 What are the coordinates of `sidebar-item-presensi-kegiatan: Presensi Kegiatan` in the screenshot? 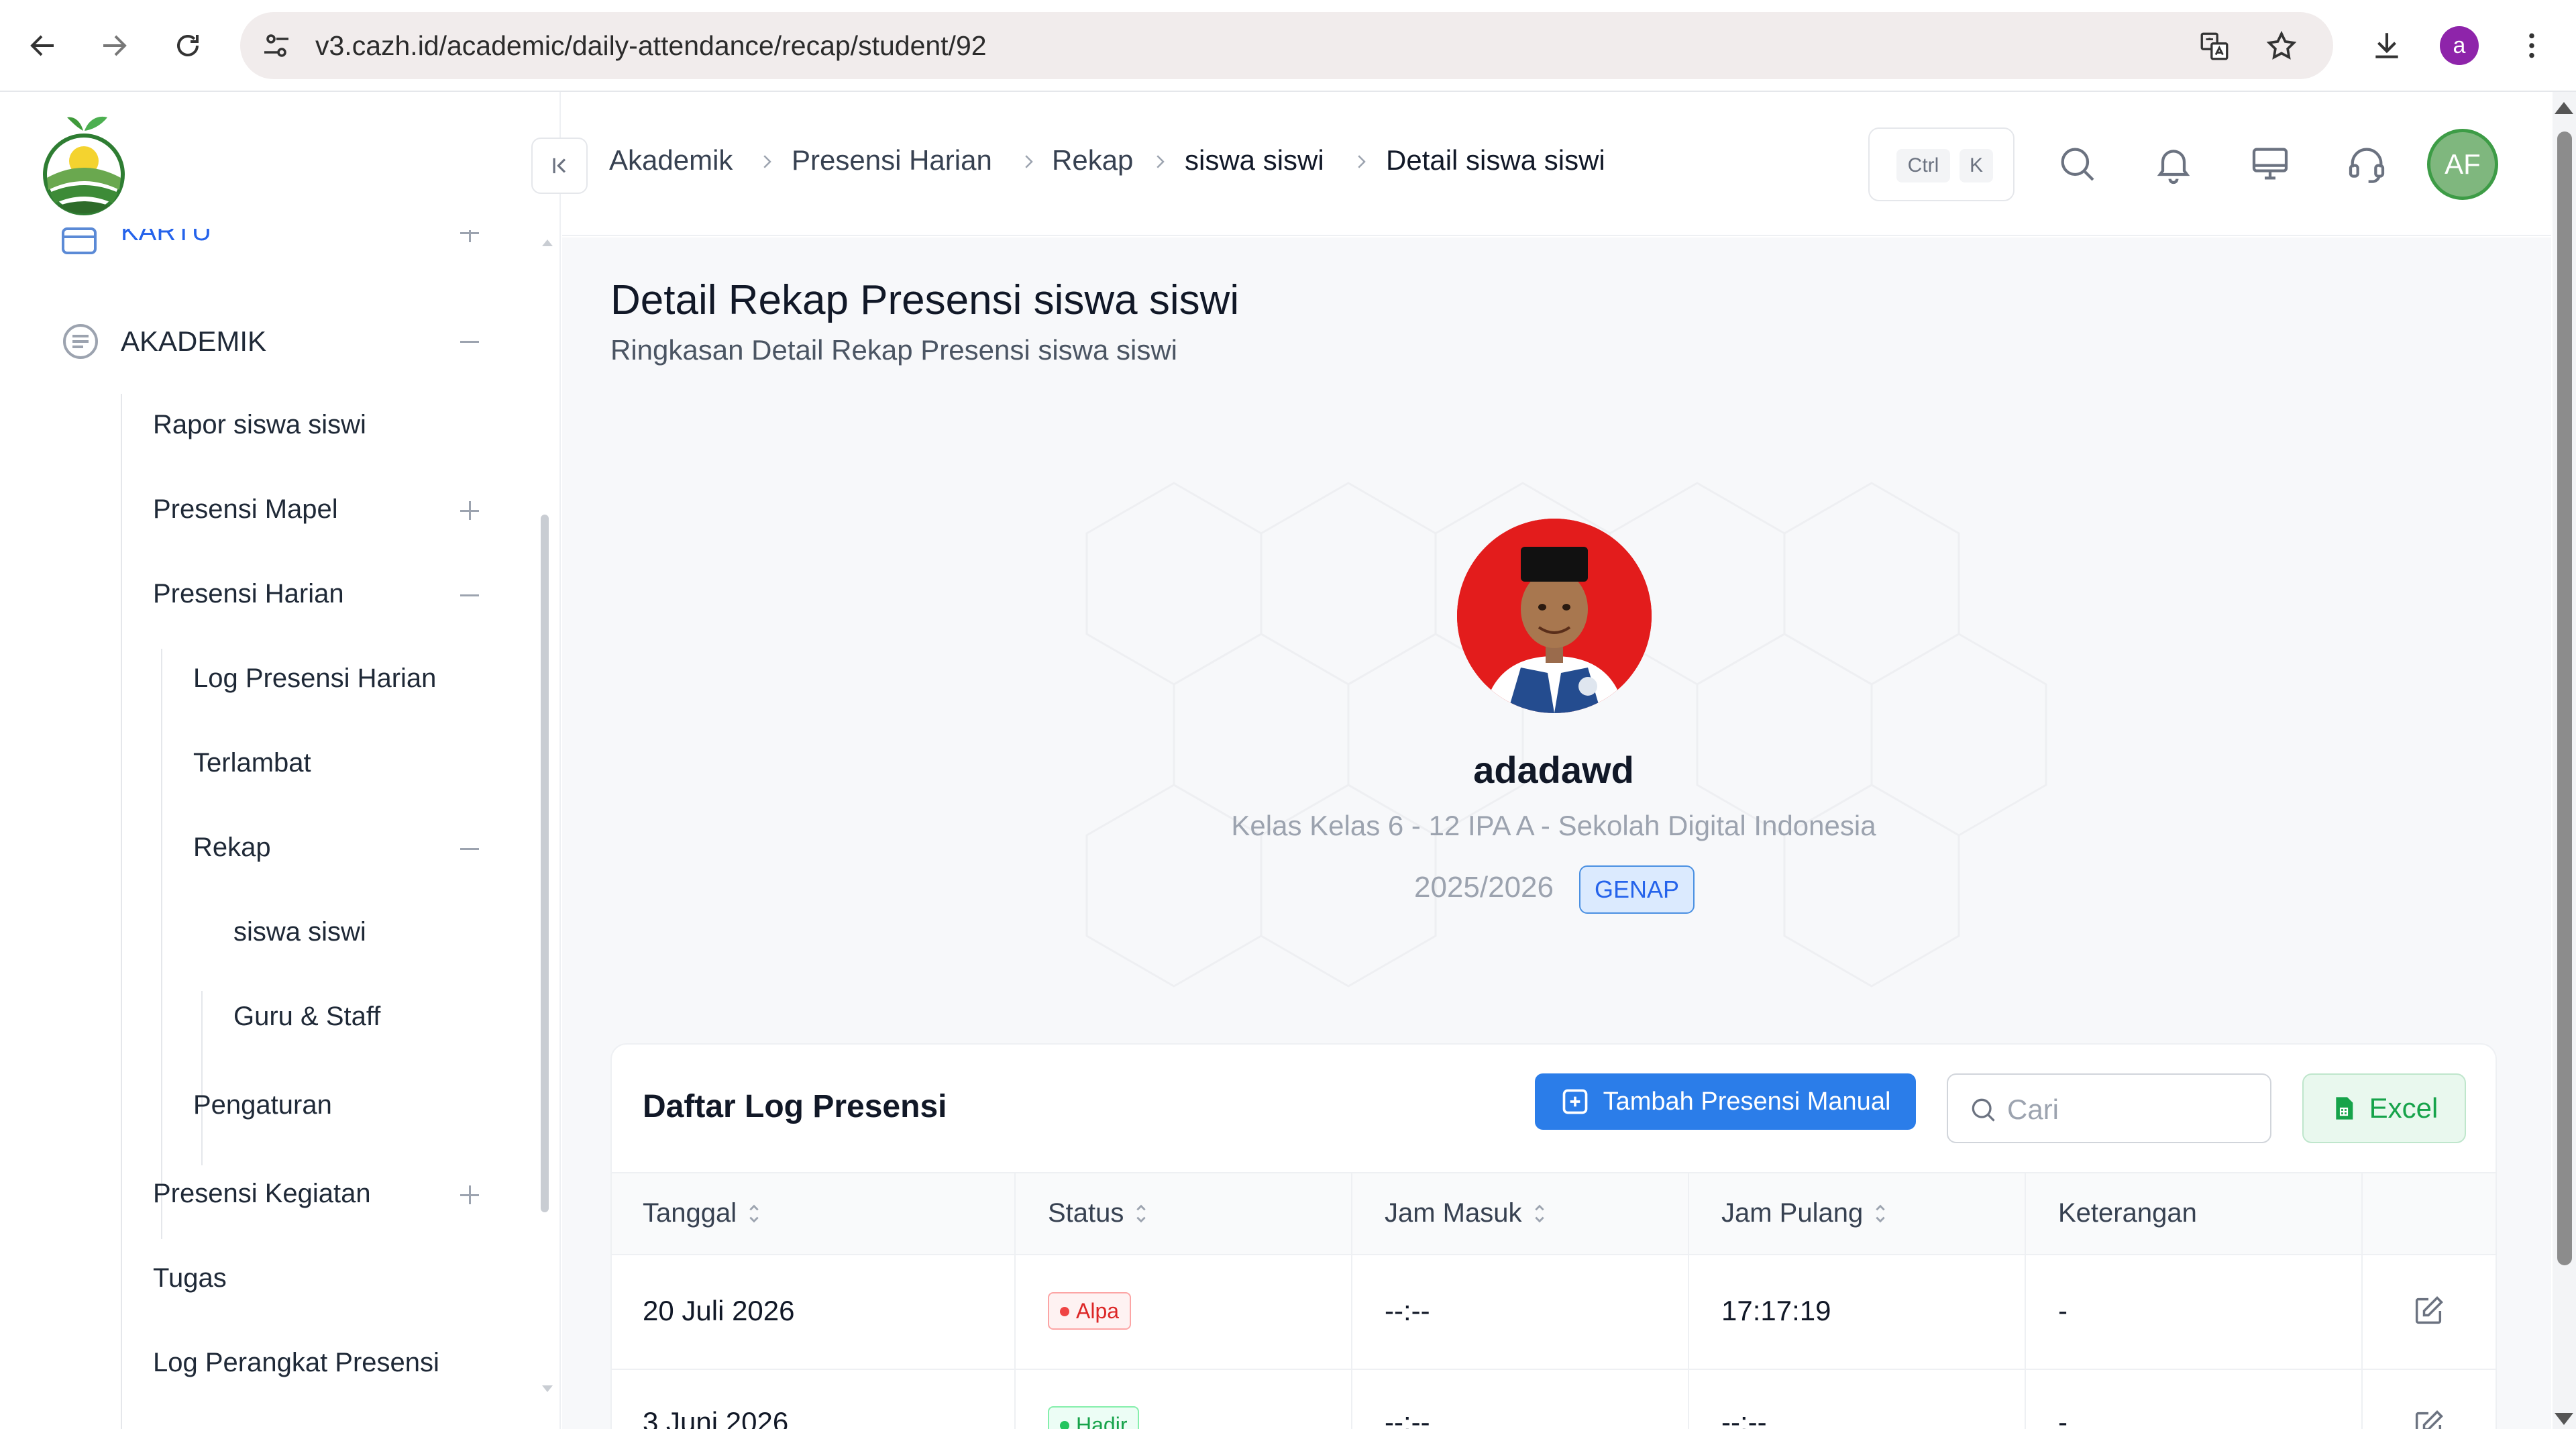 It's located at (262, 1194).